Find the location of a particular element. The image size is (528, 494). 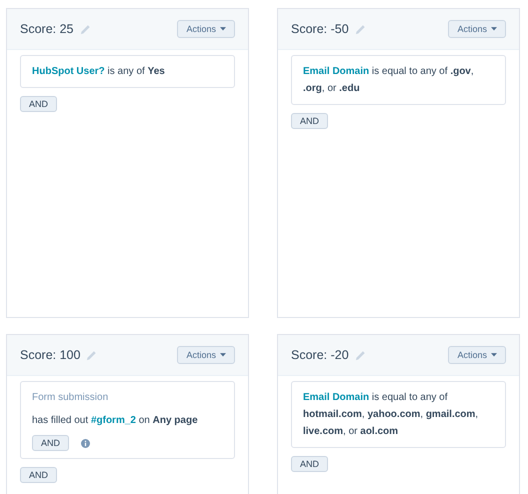

filter-condition: has filled out #gform_2 on Any page is located at coordinates (115, 421).